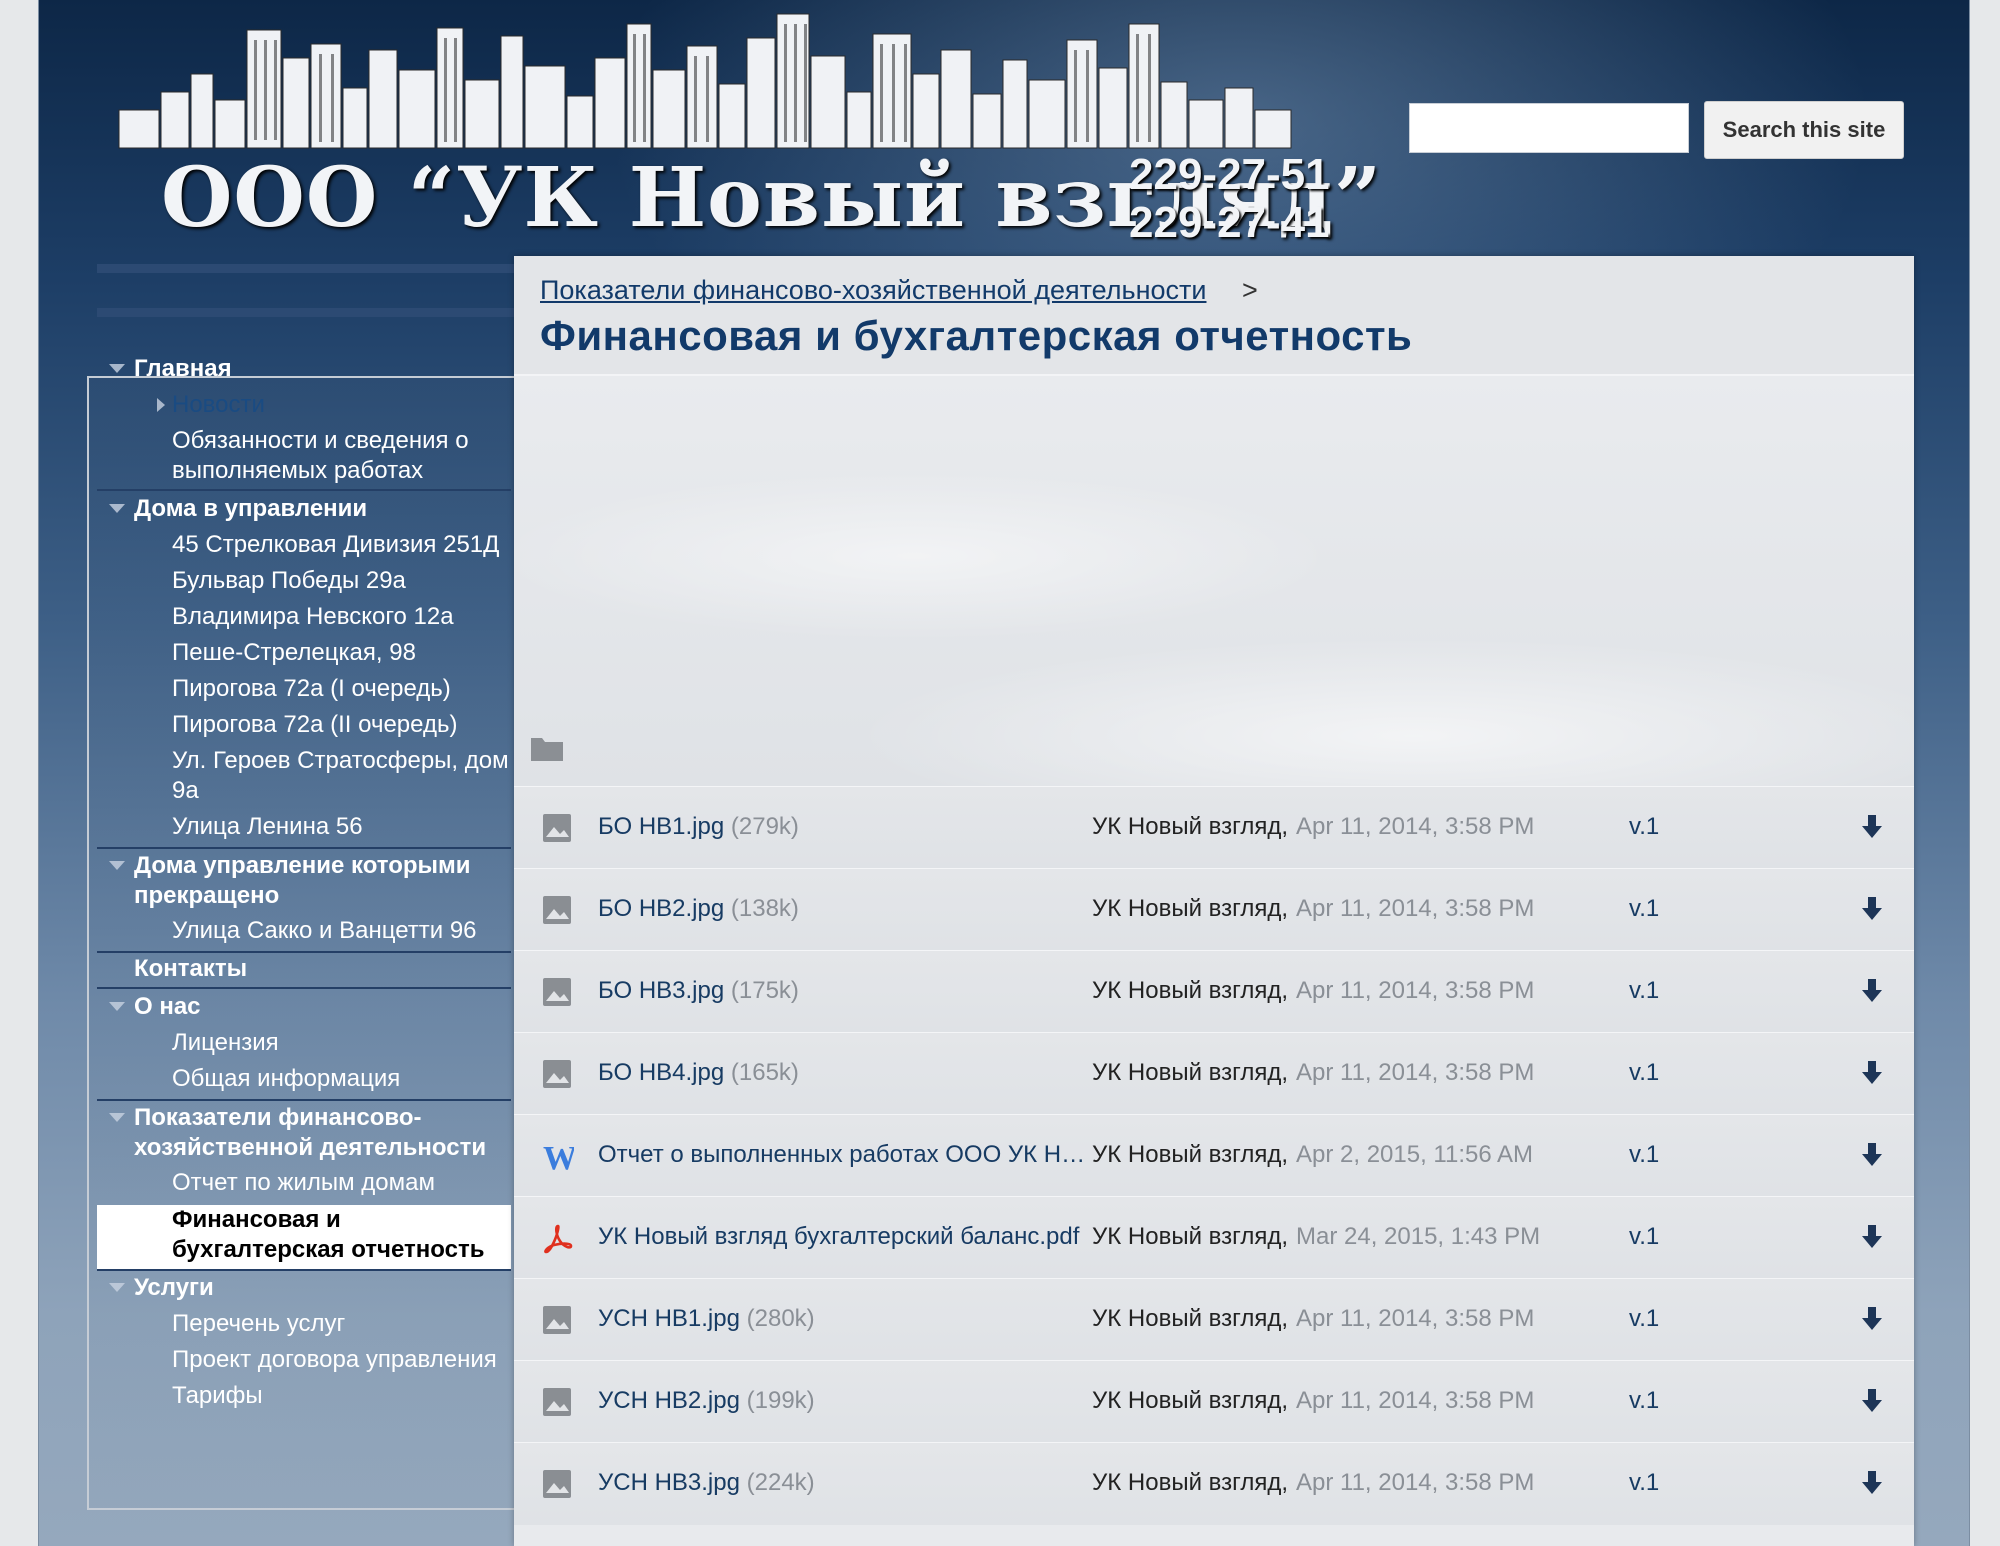 This screenshot has width=2000, height=1546. What do you see at coordinates (843, 1237) in the screenshot?
I see `file-name-link: УК Новый взгляд бухгалтерский баланс.pdf` at bounding box center [843, 1237].